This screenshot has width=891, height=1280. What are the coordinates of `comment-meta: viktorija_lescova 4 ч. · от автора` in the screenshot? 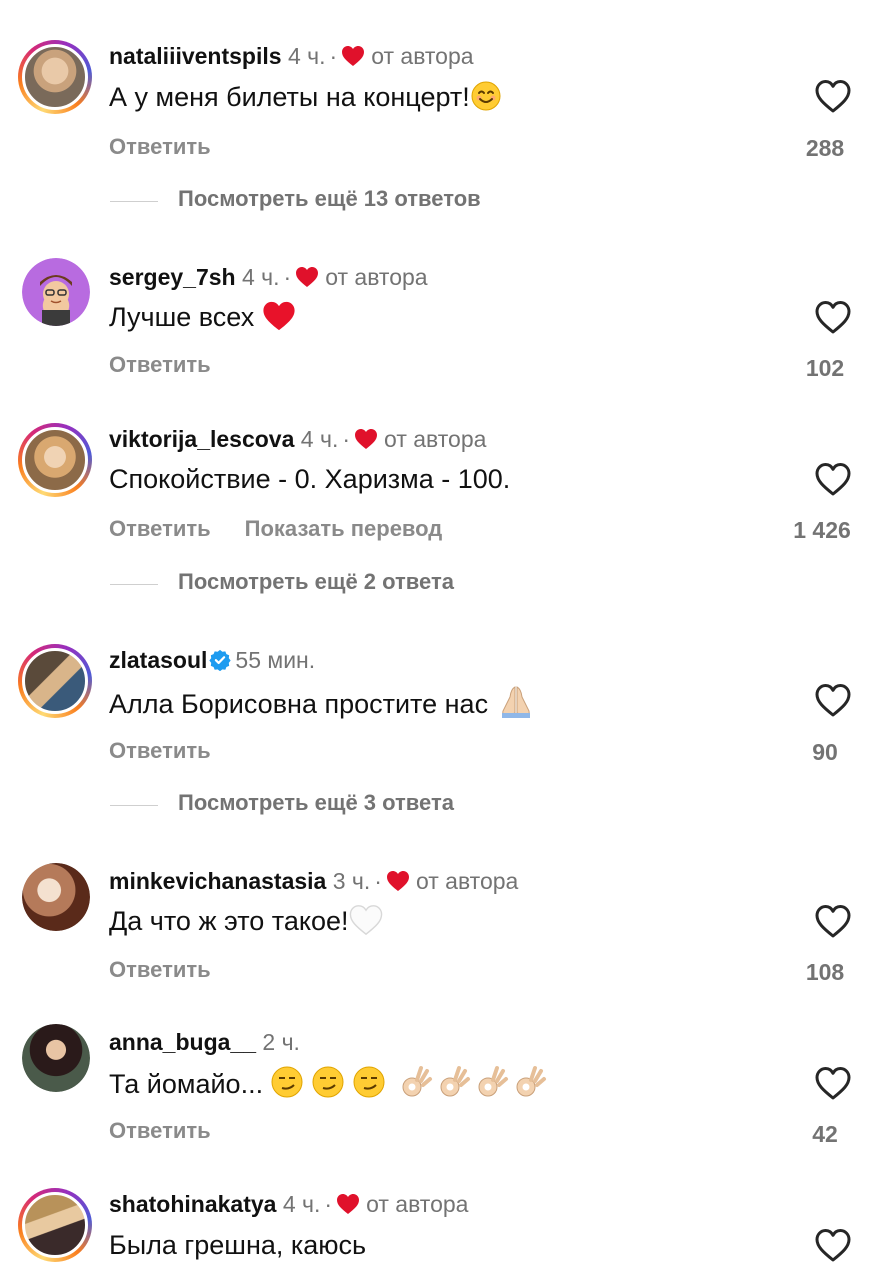 It's located at (297, 439).